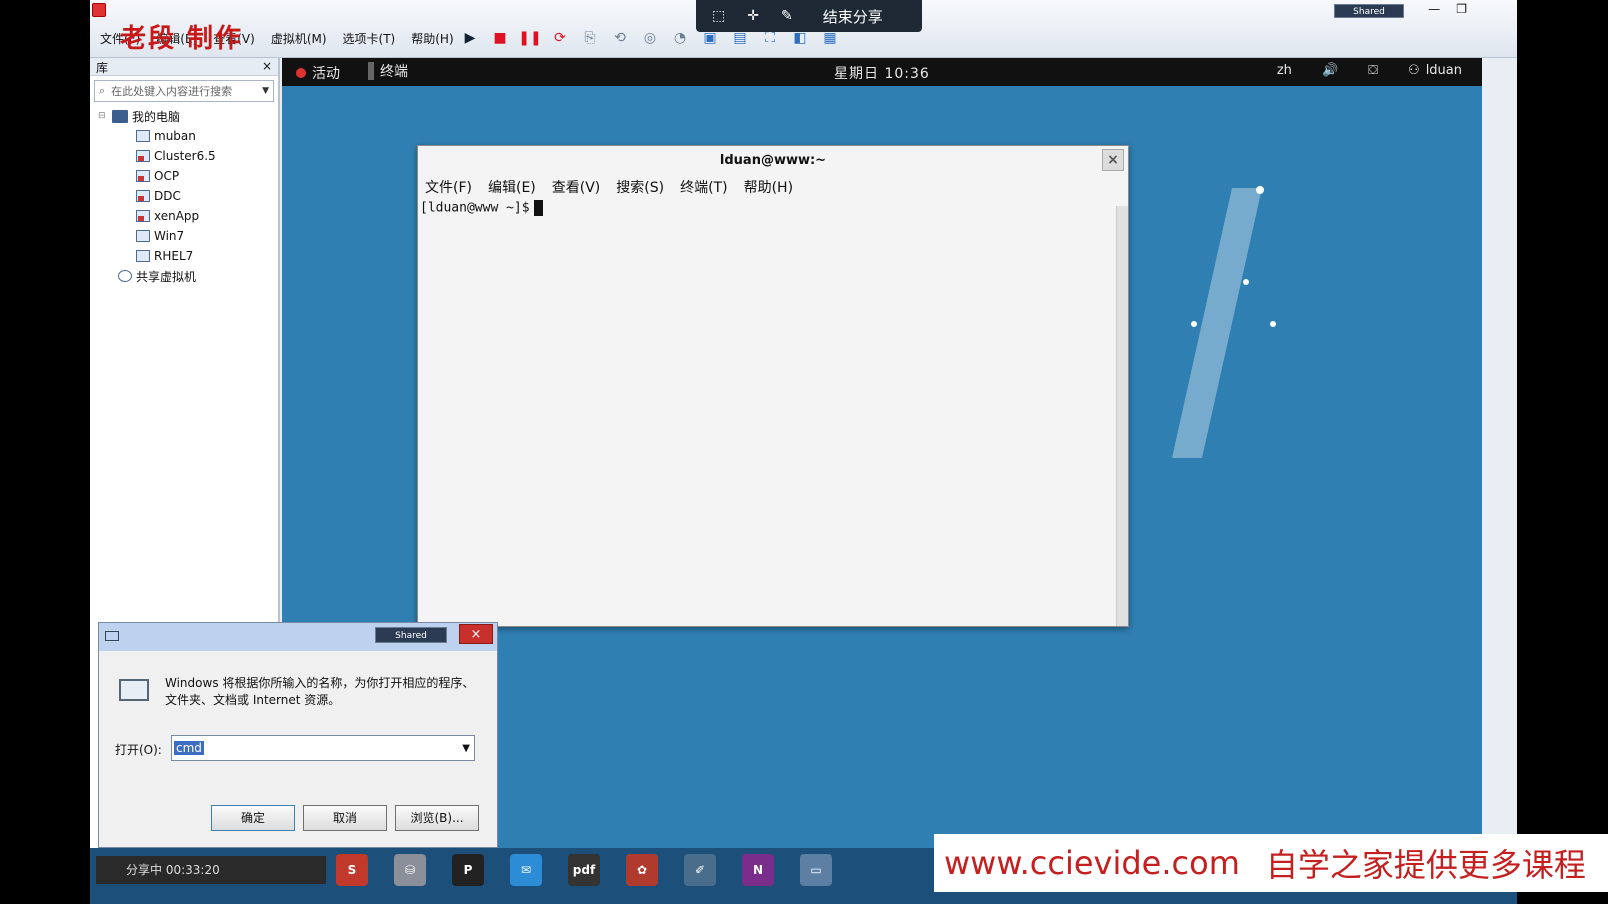  What do you see at coordinates (326, 74) in the screenshot?
I see `activities-label: 活动` at bounding box center [326, 74].